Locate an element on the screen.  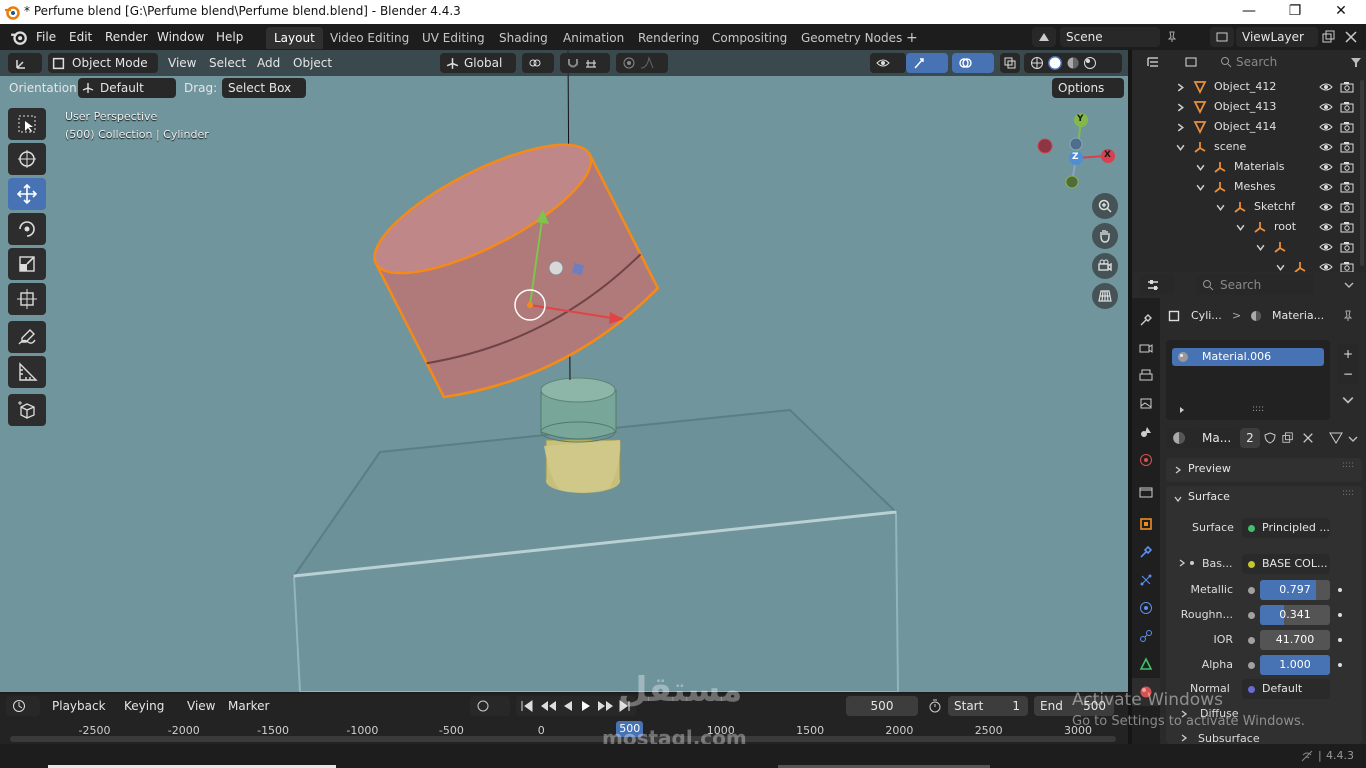
outliner-row: Object_414 is located at coordinates (1249, 127).